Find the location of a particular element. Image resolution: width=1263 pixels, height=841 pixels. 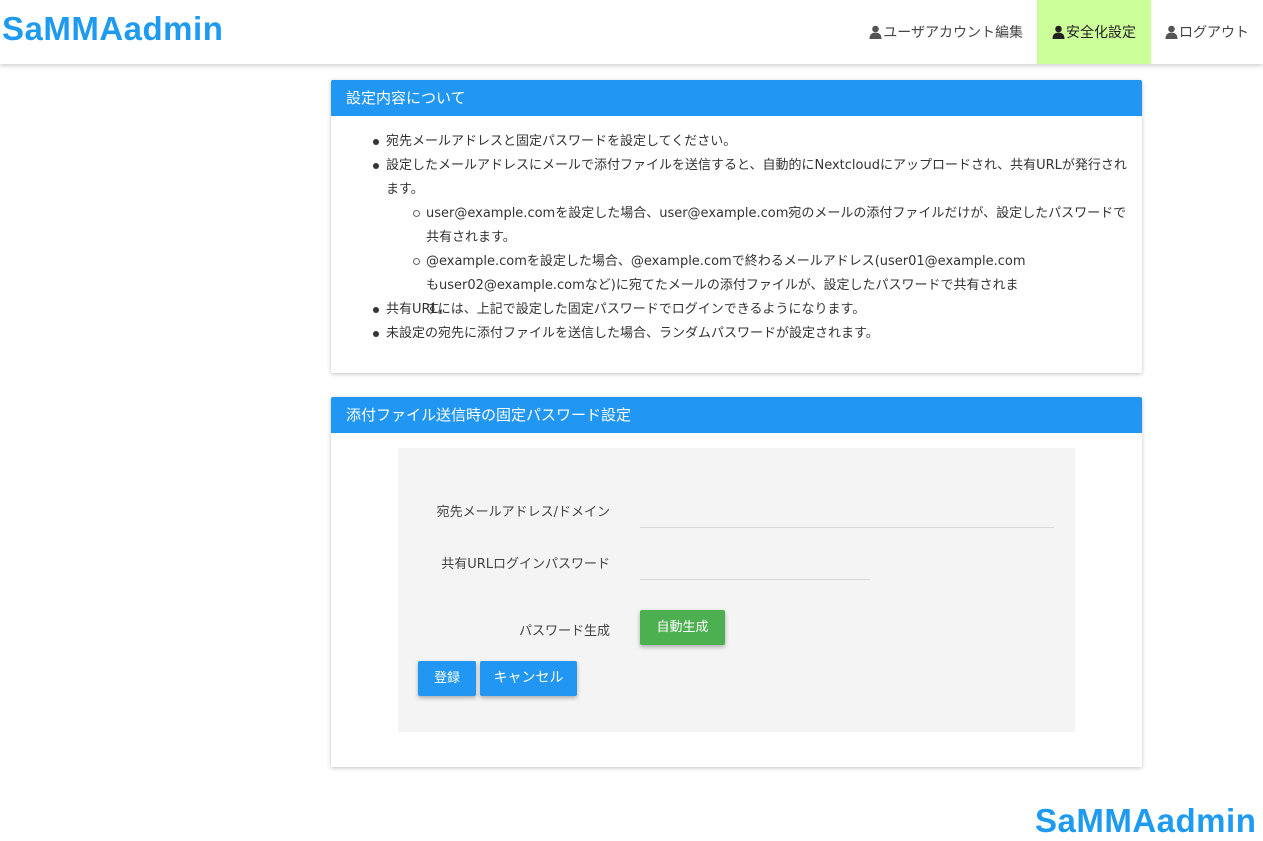

auto-generate-button: 自動生成 is located at coordinates (682, 627).